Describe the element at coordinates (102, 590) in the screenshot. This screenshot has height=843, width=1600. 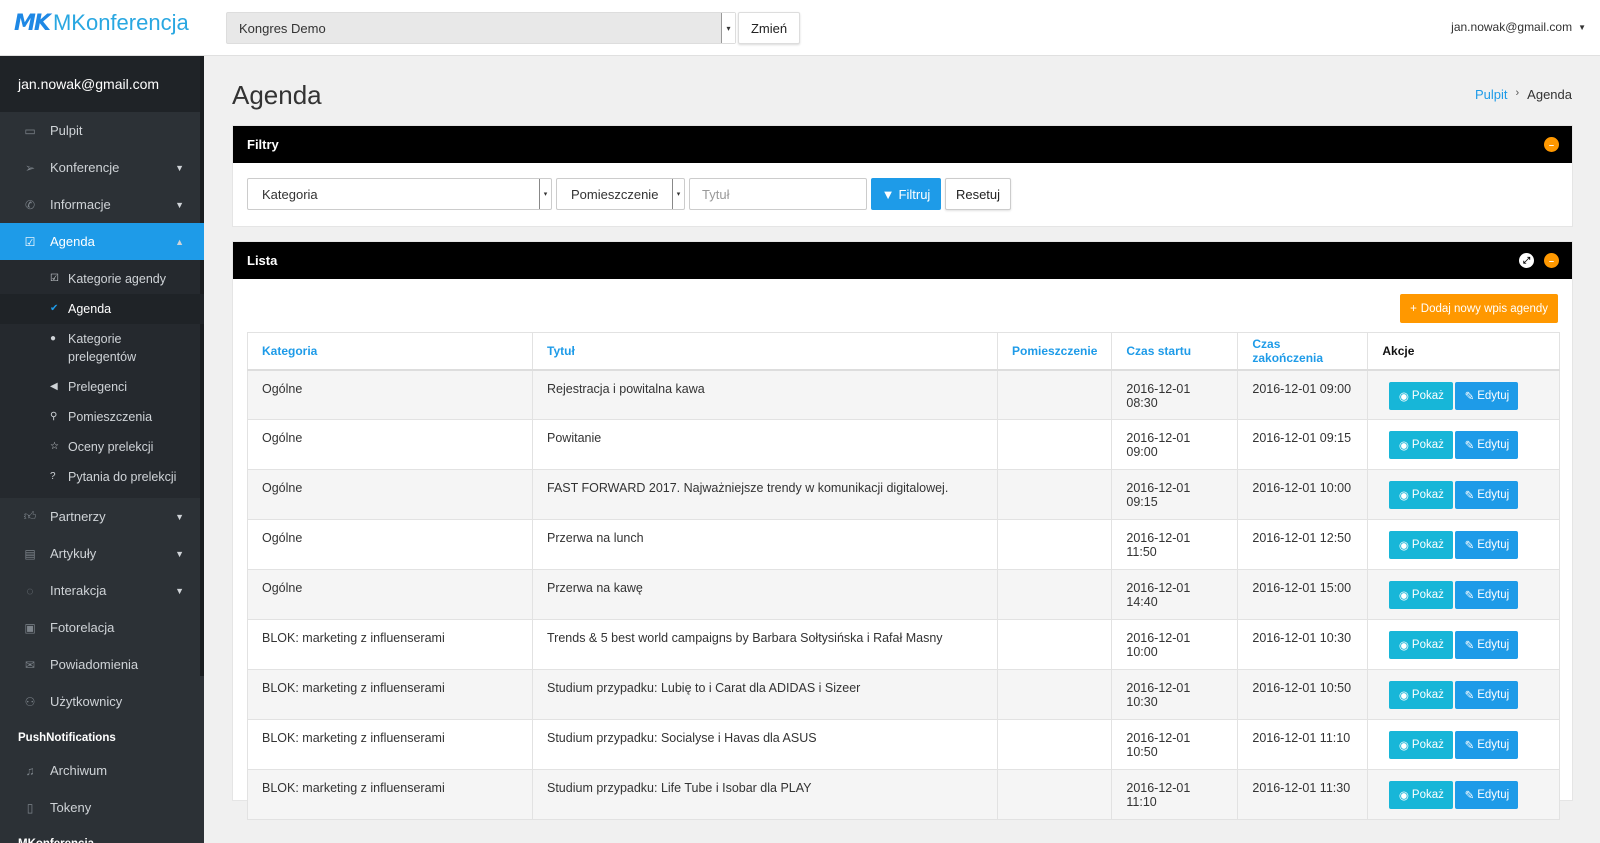
I see `sidebar-item-interakcja: ◌ Interakcja ▼` at that location.